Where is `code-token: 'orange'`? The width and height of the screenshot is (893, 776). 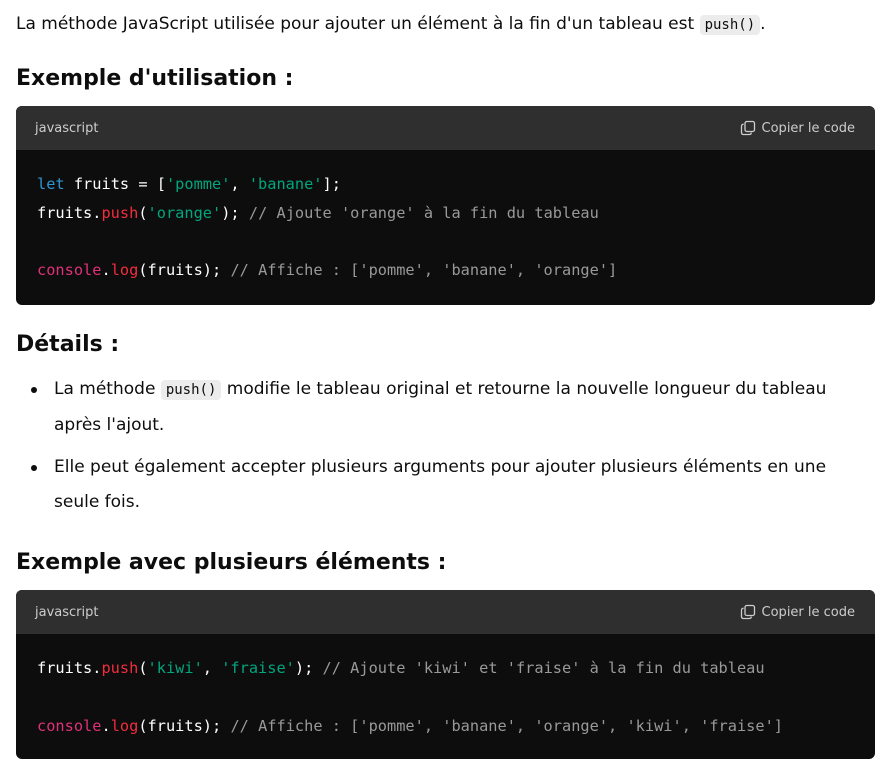 code-token: 'orange' is located at coordinates (184, 212).